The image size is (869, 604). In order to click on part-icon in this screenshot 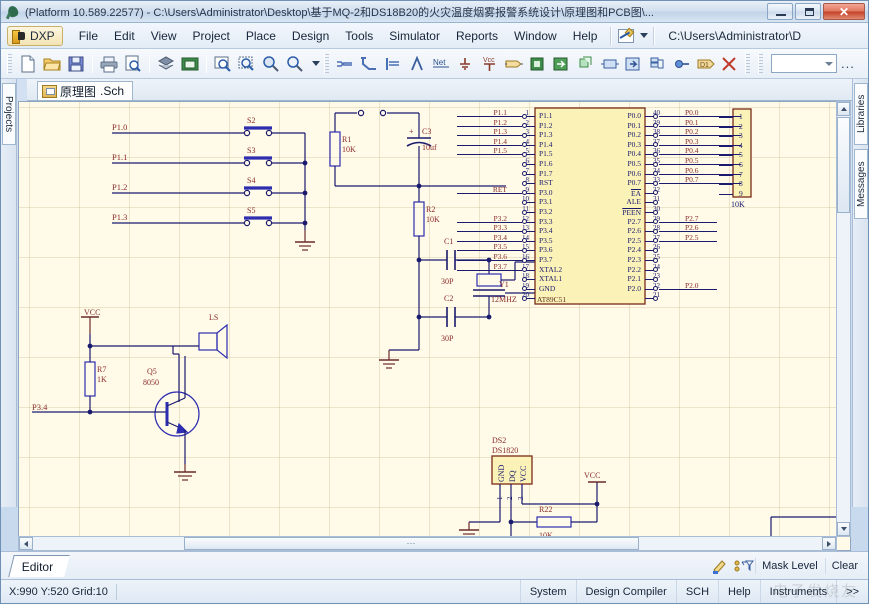, I will do `click(609, 64)`.